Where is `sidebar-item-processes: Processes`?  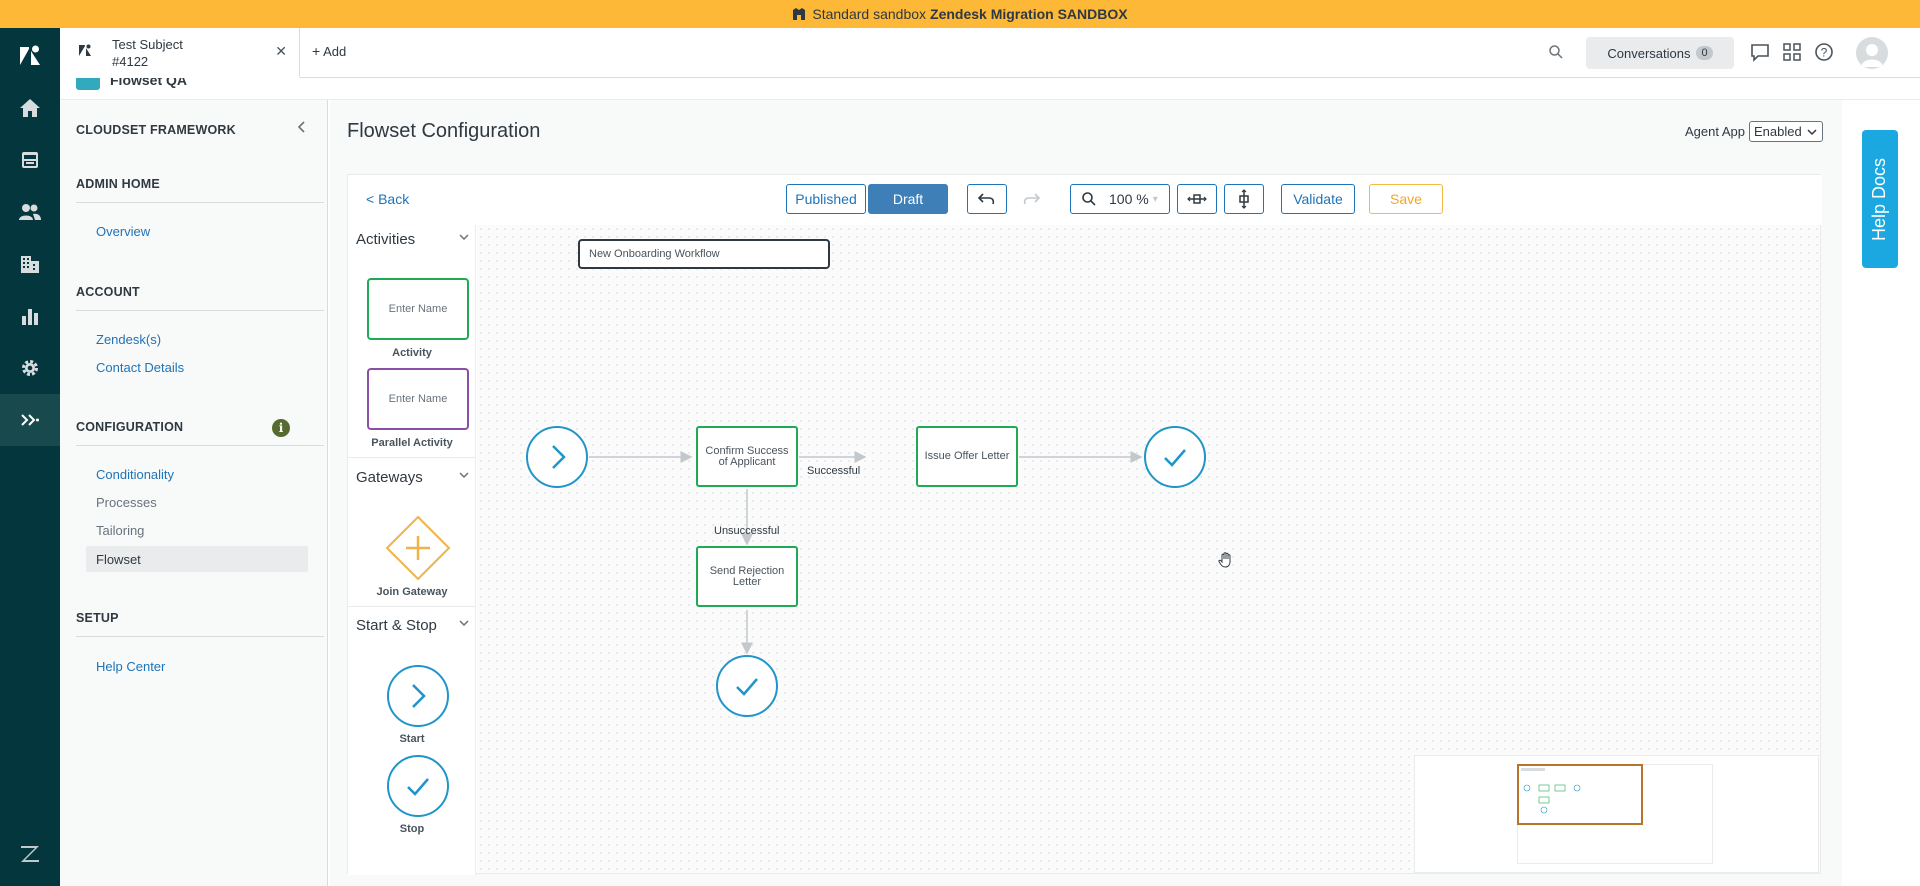
sidebar-item-processes: Processes is located at coordinates (126, 502).